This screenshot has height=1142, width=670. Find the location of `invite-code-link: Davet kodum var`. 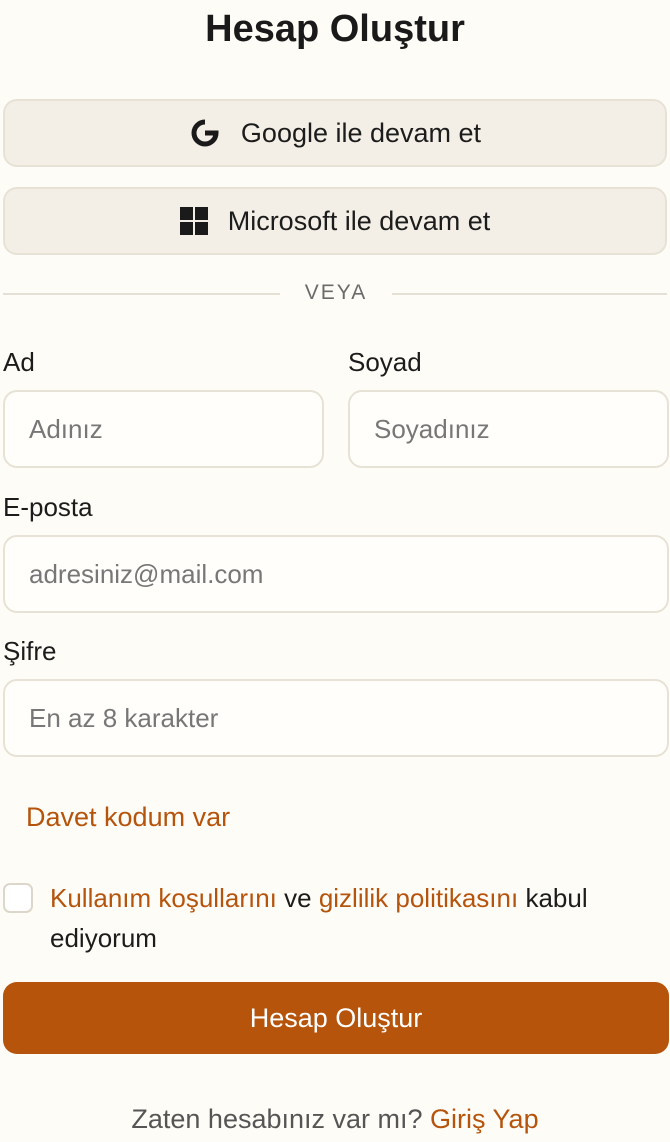

invite-code-link: Davet kodum var is located at coordinates (128, 817).